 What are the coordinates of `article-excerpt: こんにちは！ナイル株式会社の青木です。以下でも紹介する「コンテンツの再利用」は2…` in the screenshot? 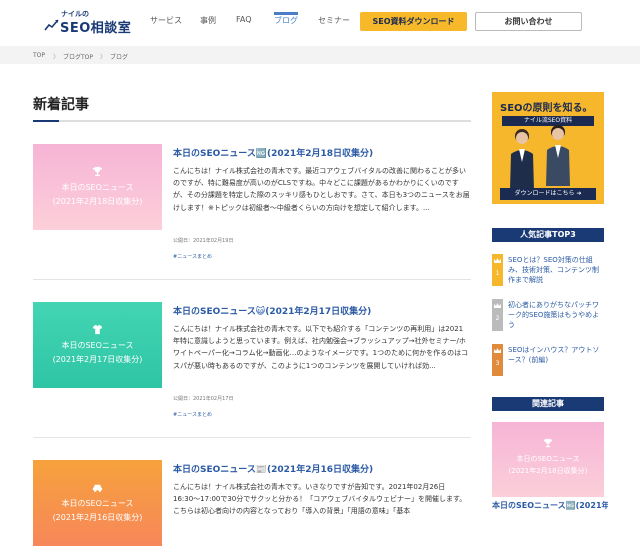 It's located at (321, 347).